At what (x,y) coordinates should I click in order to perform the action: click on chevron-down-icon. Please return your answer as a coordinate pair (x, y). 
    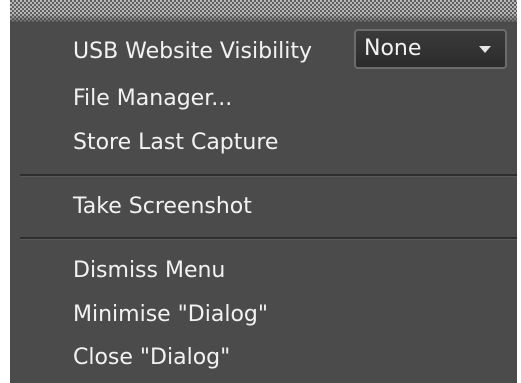
    Looking at the image, I should click on (485, 49).